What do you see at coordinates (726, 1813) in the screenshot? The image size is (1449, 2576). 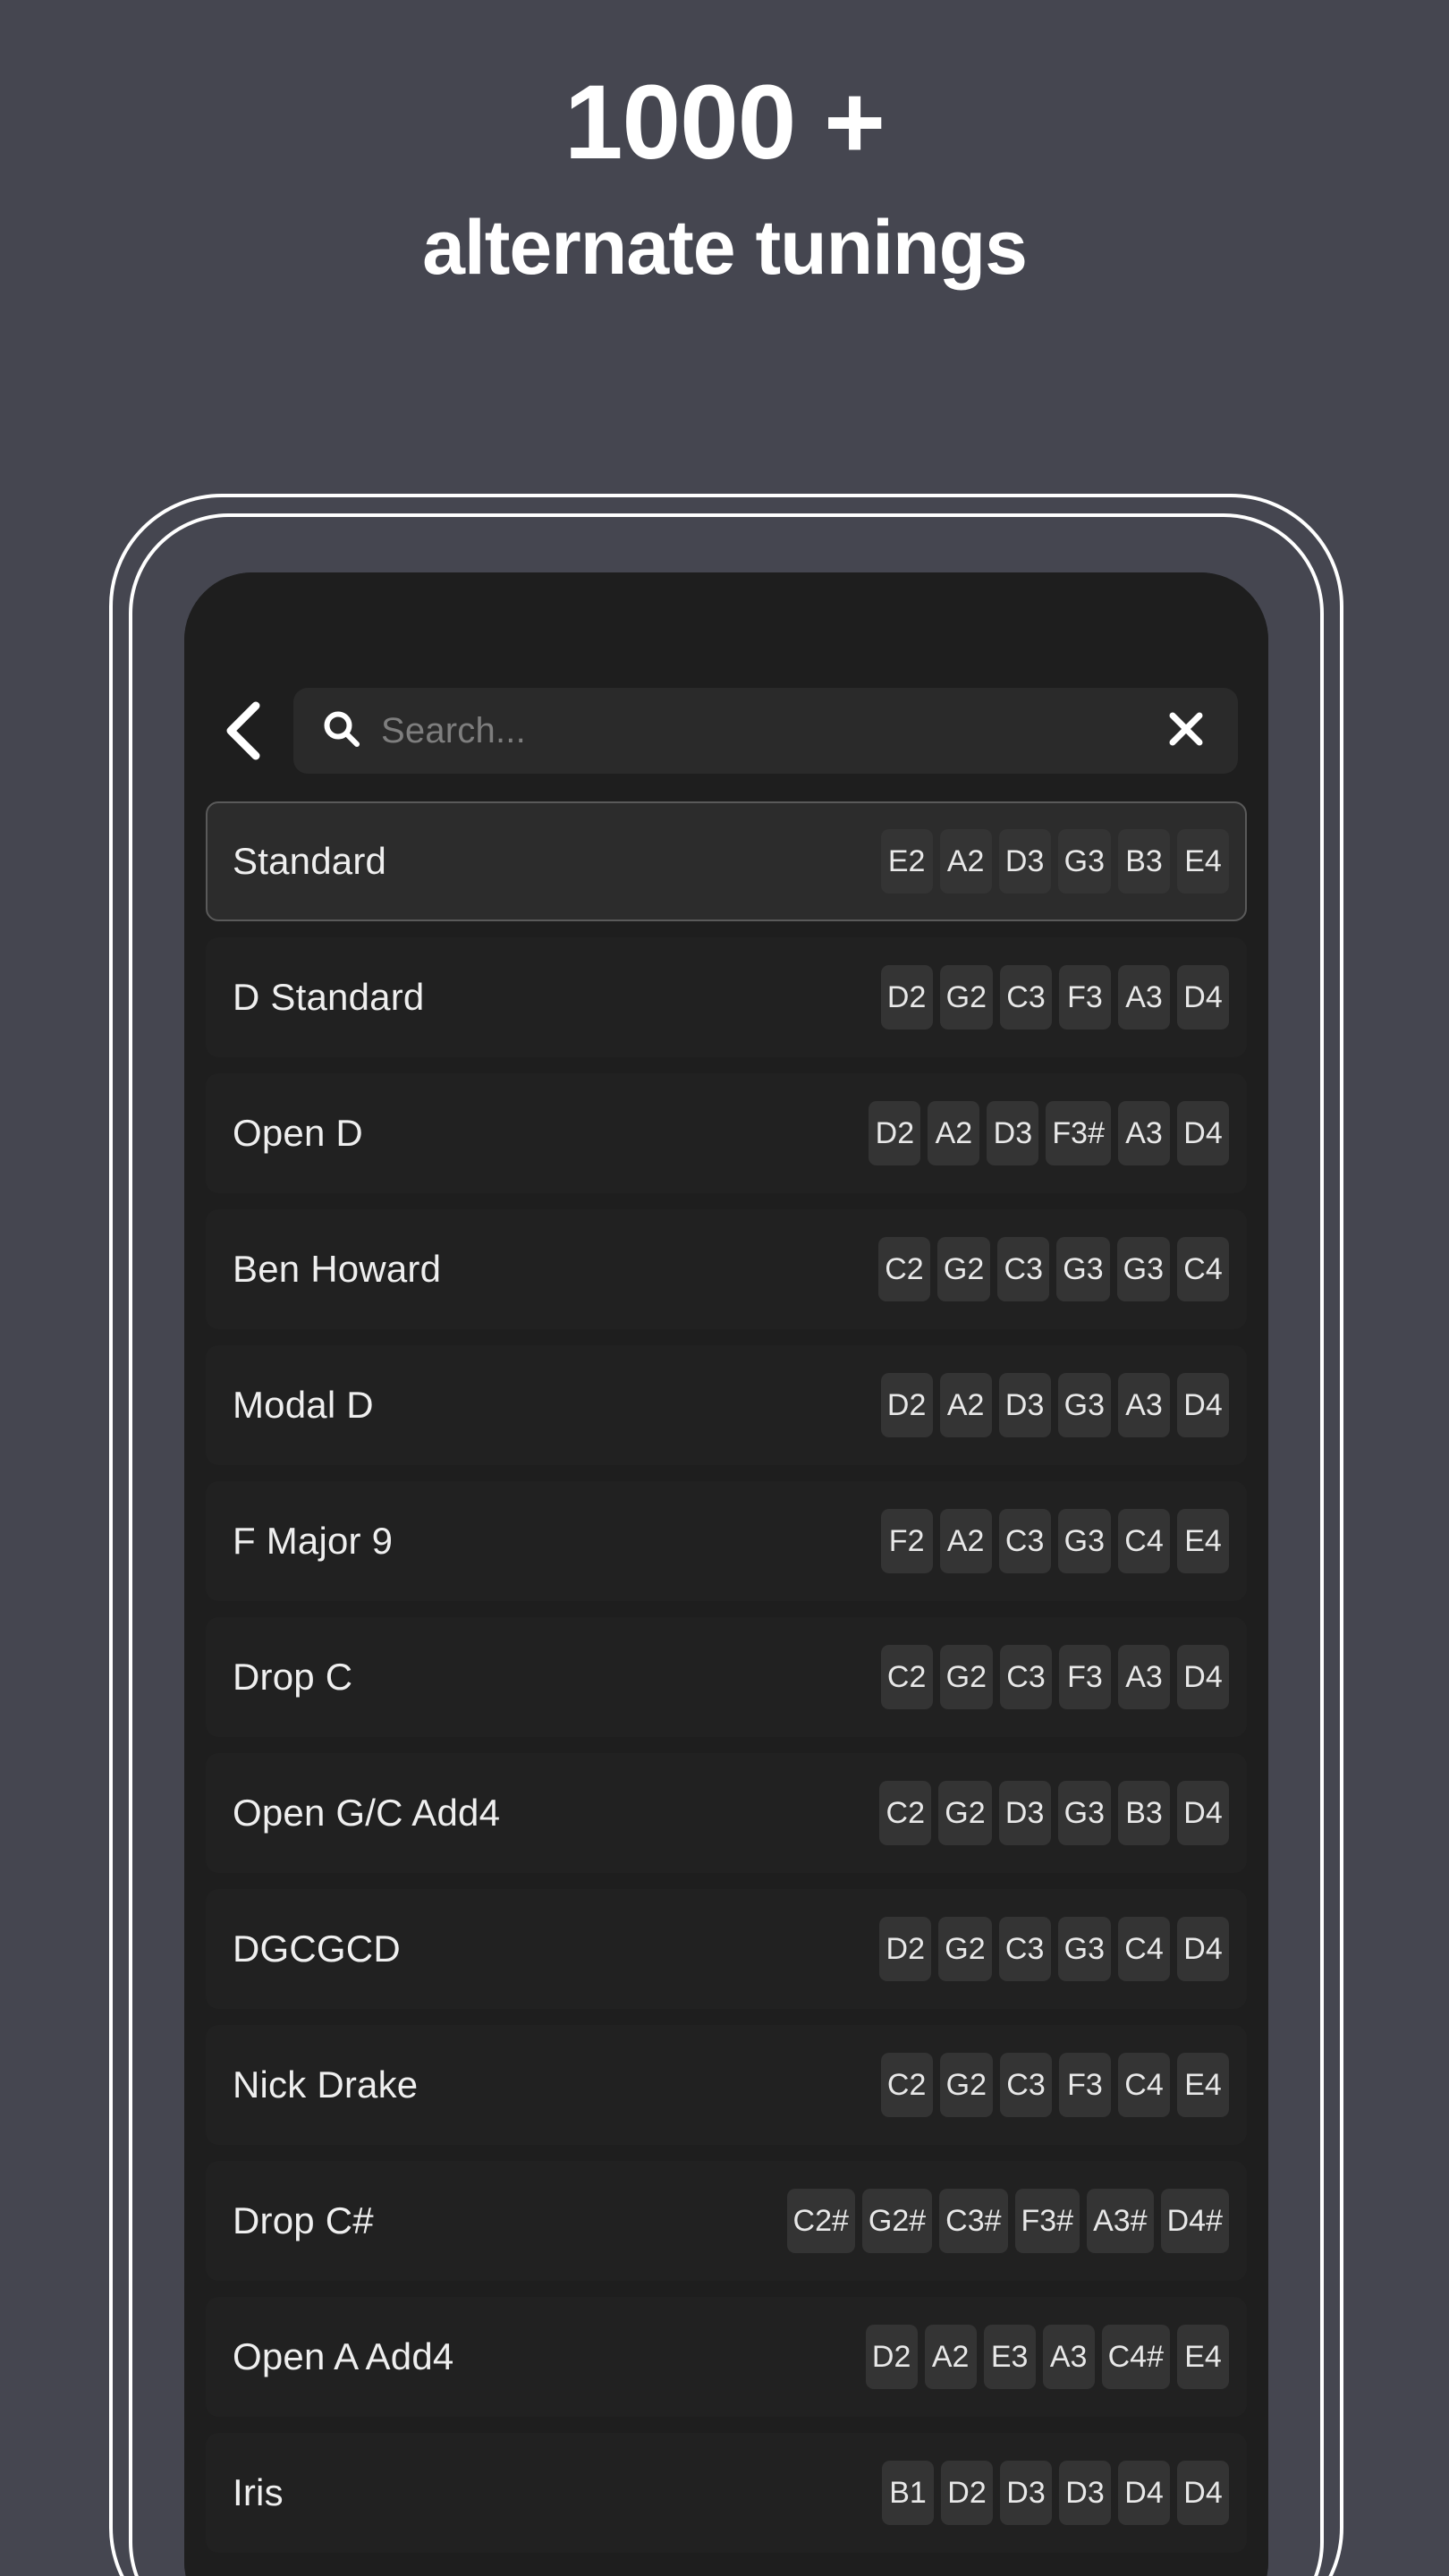 I see `tuning-row: Open G/C Add4 C2 G2 D3 G3 B3 D4` at bounding box center [726, 1813].